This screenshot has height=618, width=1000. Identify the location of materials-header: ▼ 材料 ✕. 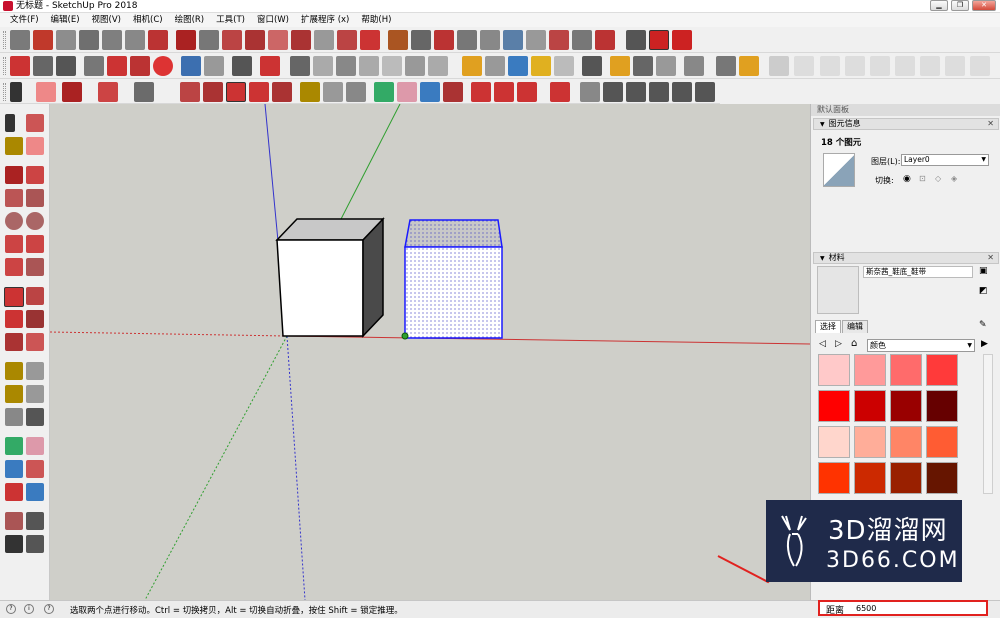
(906, 258).